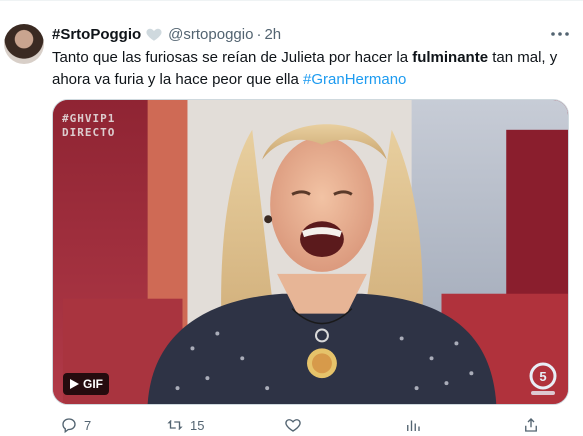  Describe the element at coordinates (96, 34) in the screenshot. I see `display-name: #SrtoPoggio` at that location.